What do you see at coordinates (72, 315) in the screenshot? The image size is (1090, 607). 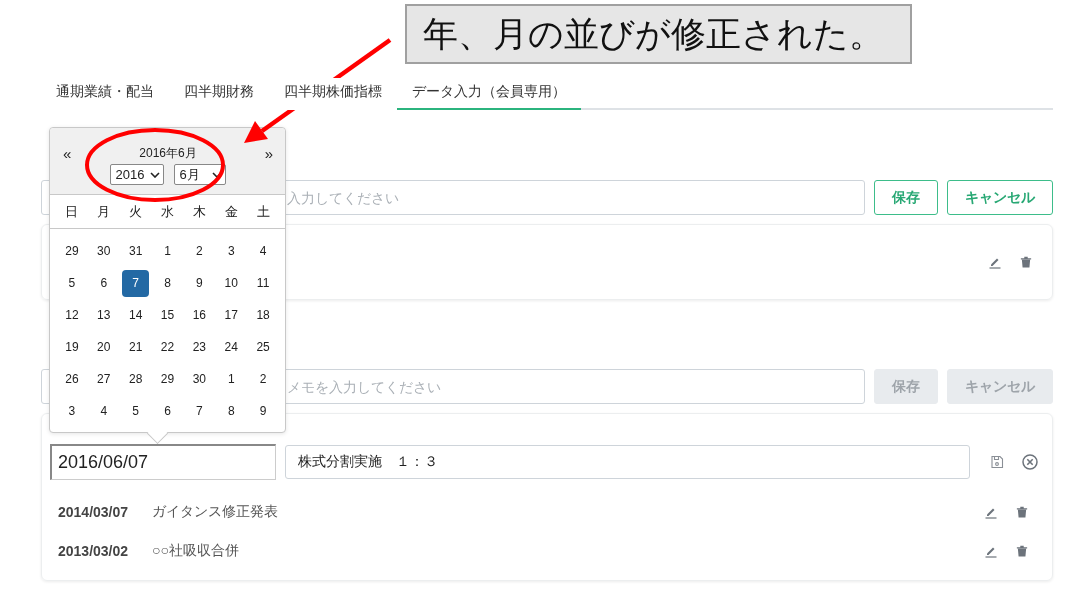 I see `calendar-day: 12` at bounding box center [72, 315].